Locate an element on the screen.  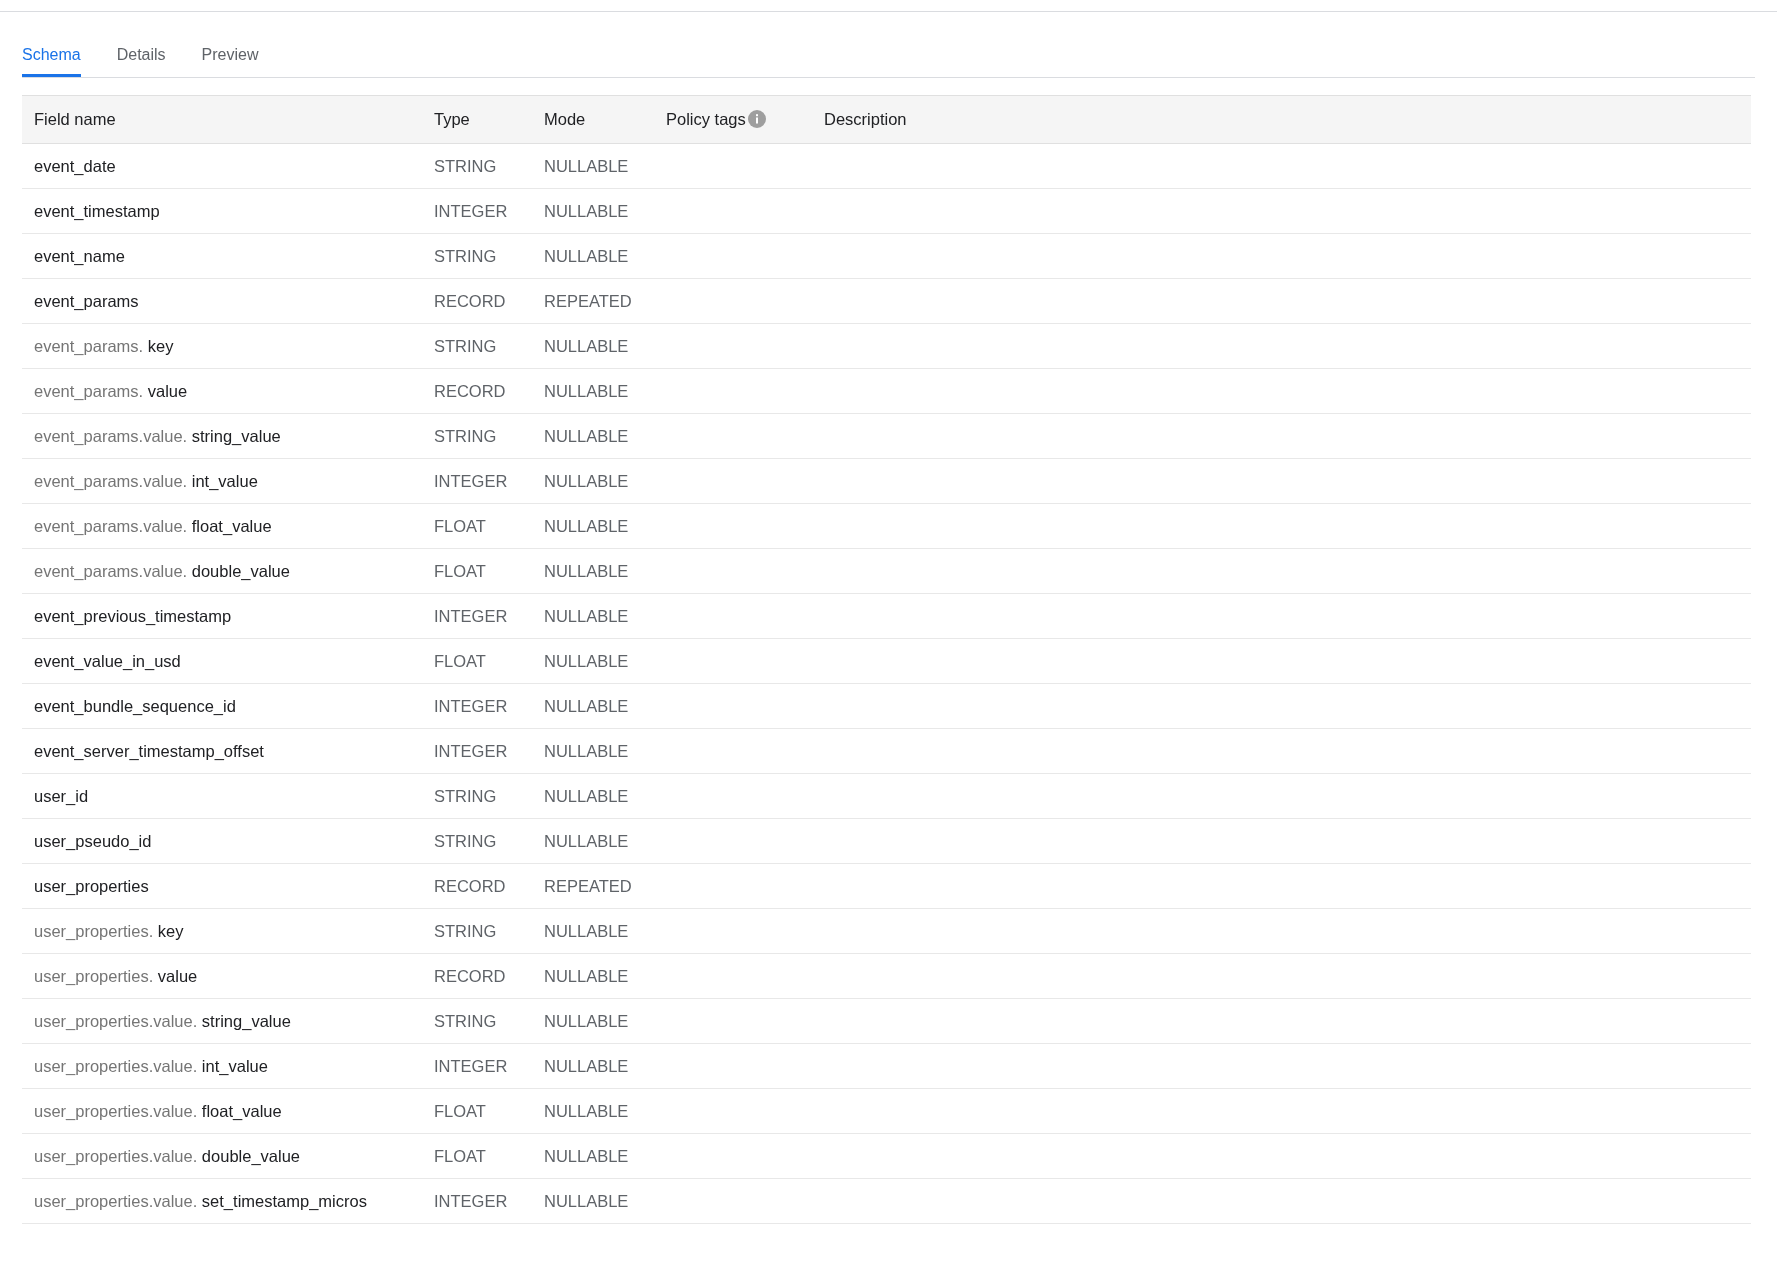
field-name: event_name is located at coordinates (222, 256).